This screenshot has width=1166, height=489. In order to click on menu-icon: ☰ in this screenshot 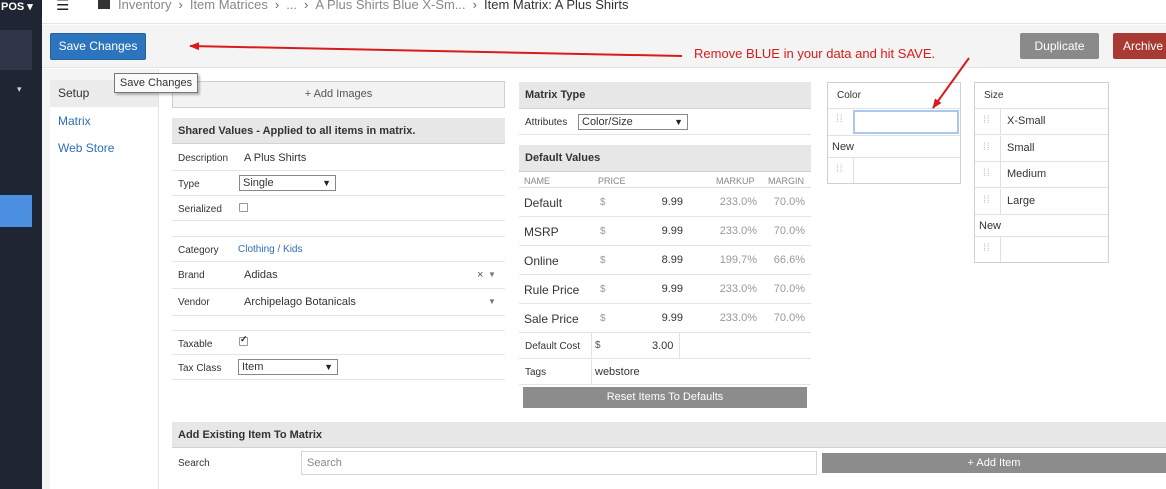, I will do `click(62, 6)`.